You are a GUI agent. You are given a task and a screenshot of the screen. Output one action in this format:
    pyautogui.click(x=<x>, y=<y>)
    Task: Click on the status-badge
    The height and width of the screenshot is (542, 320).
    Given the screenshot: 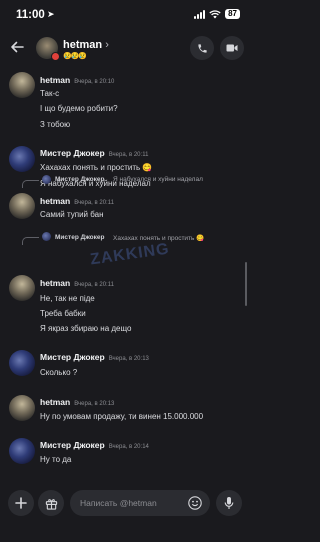 What is the action you would take?
    pyautogui.click(x=55, y=56)
    